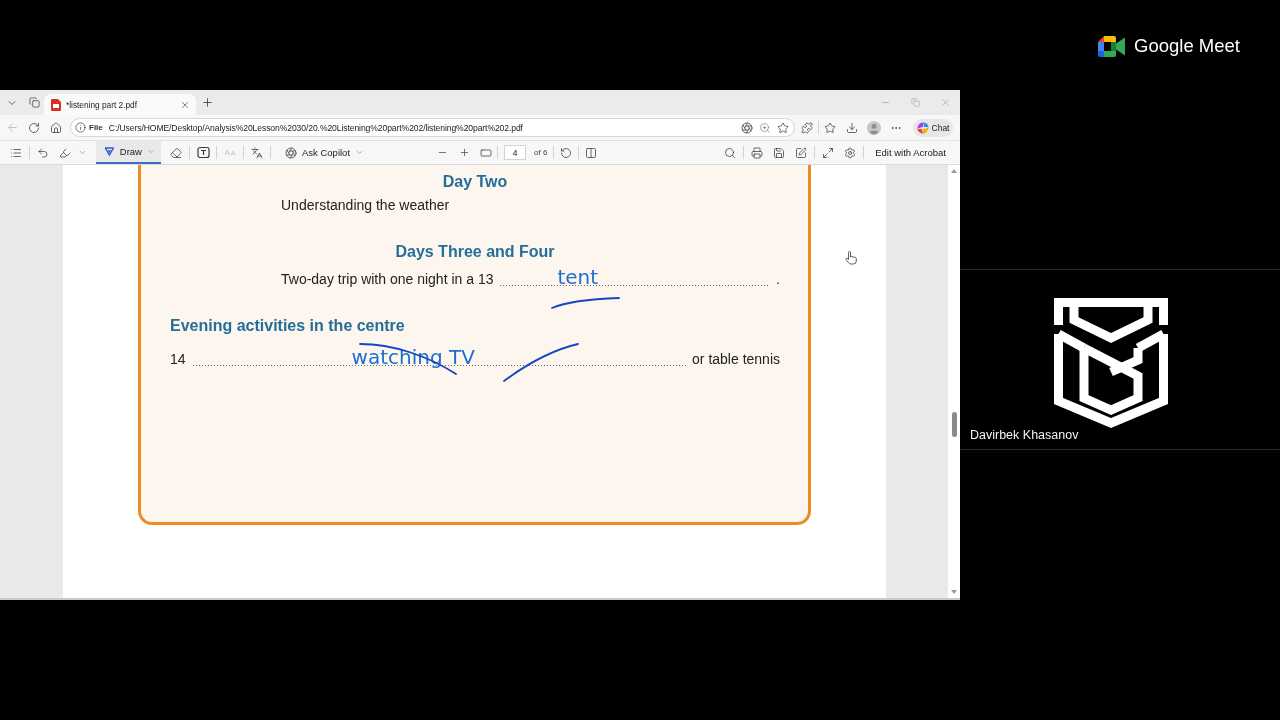 The image size is (1280, 720). What do you see at coordinates (176, 152) in the screenshot?
I see `eraser-icon` at bounding box center [176, 152].